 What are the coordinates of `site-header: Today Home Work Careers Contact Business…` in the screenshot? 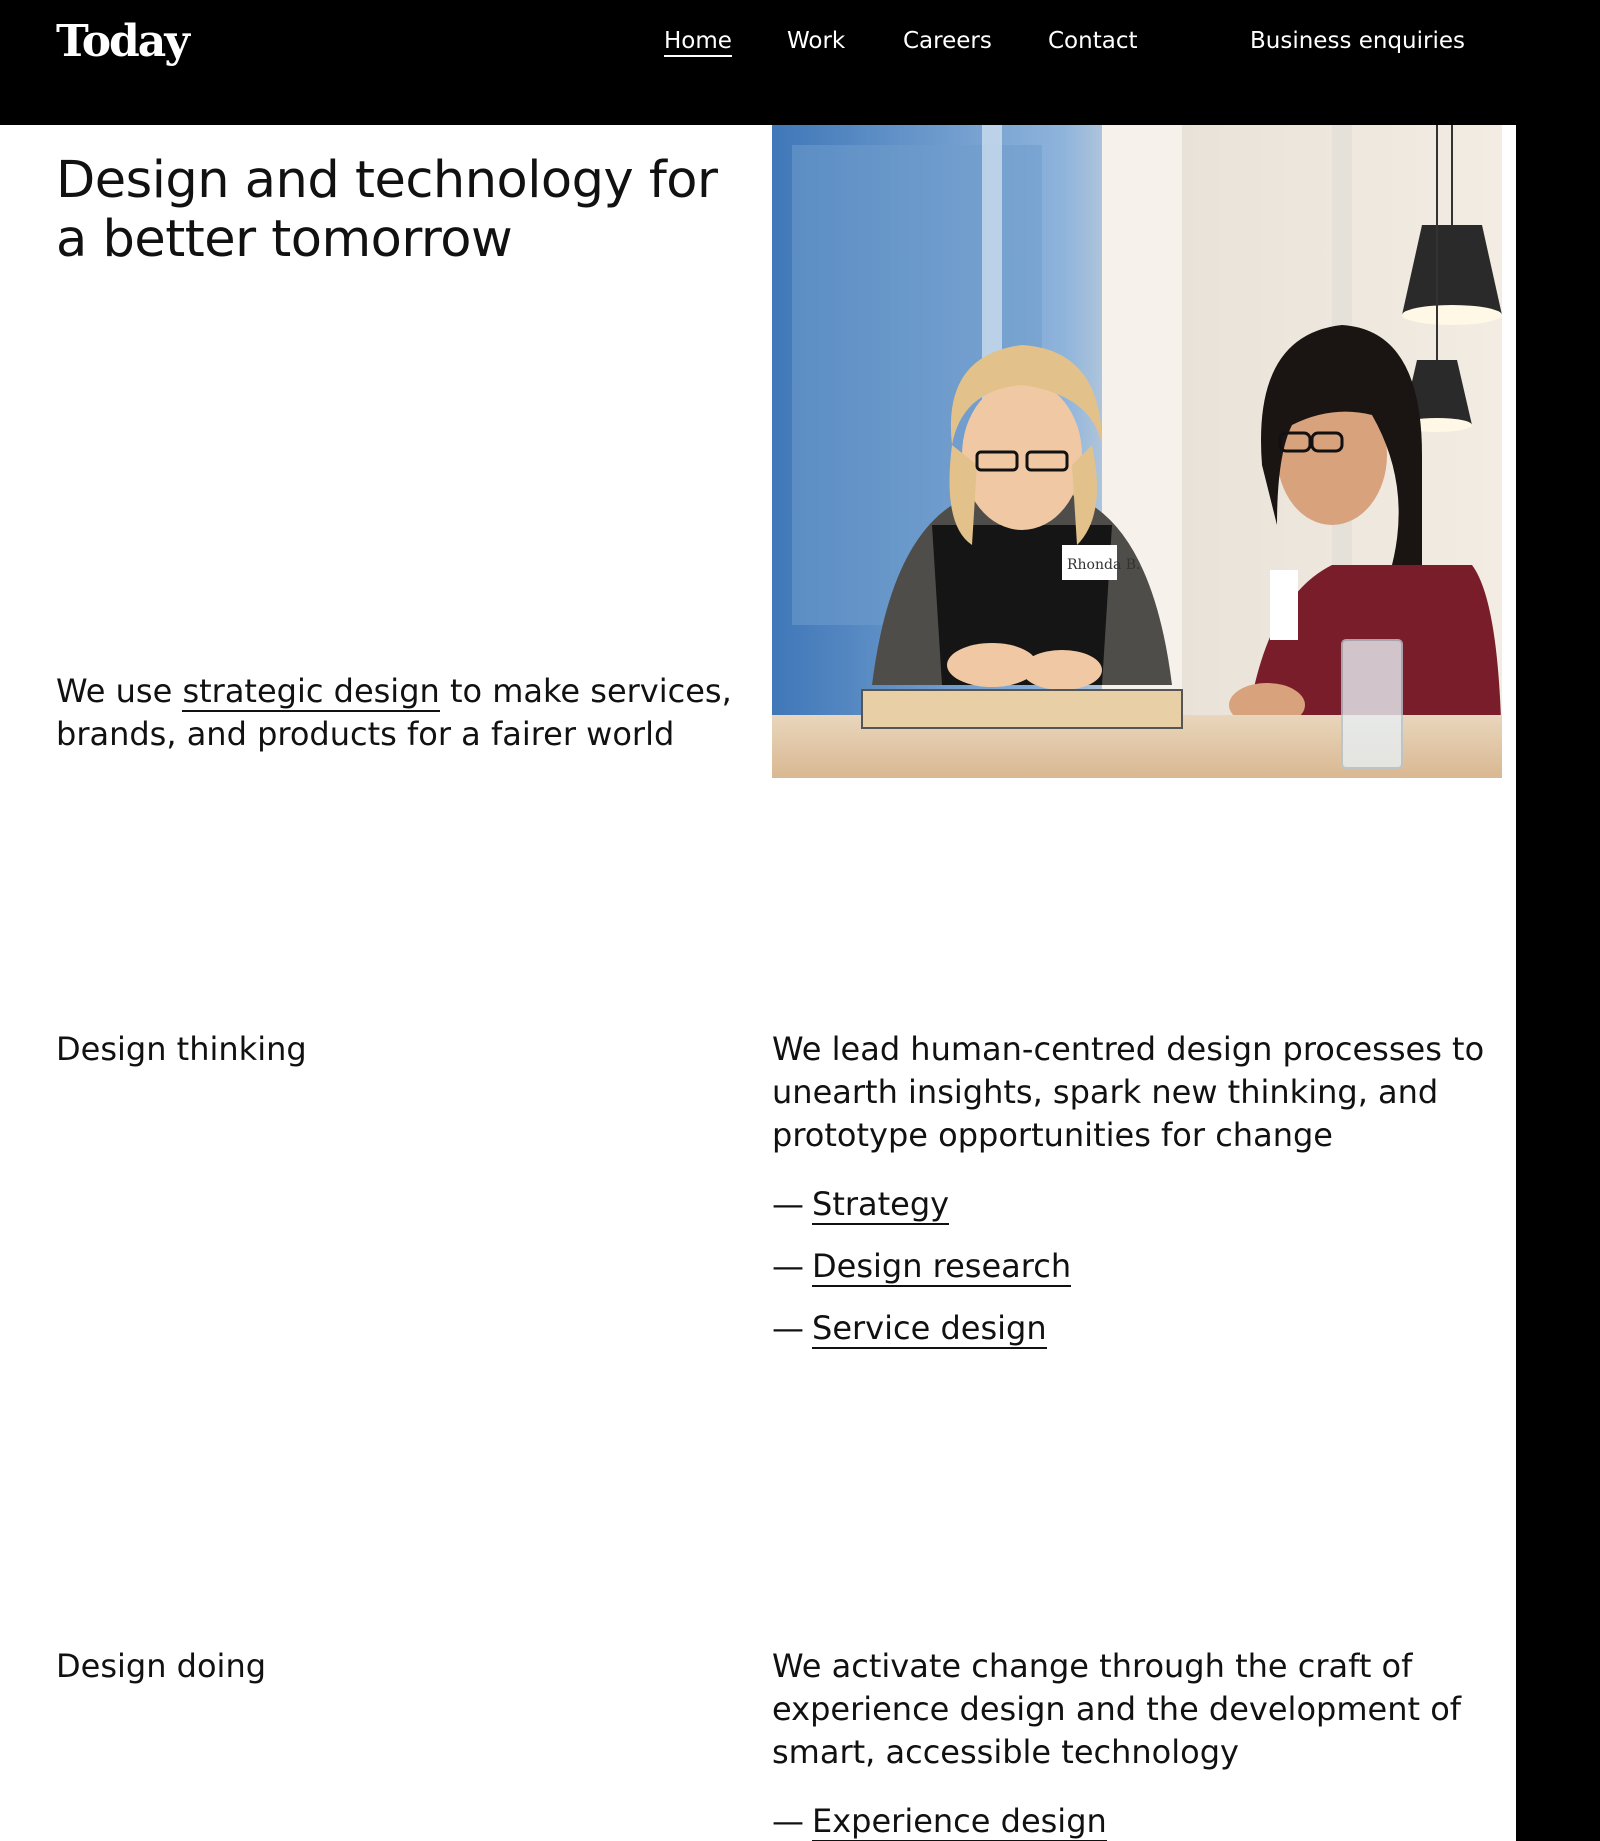 It's located at (800, 62).